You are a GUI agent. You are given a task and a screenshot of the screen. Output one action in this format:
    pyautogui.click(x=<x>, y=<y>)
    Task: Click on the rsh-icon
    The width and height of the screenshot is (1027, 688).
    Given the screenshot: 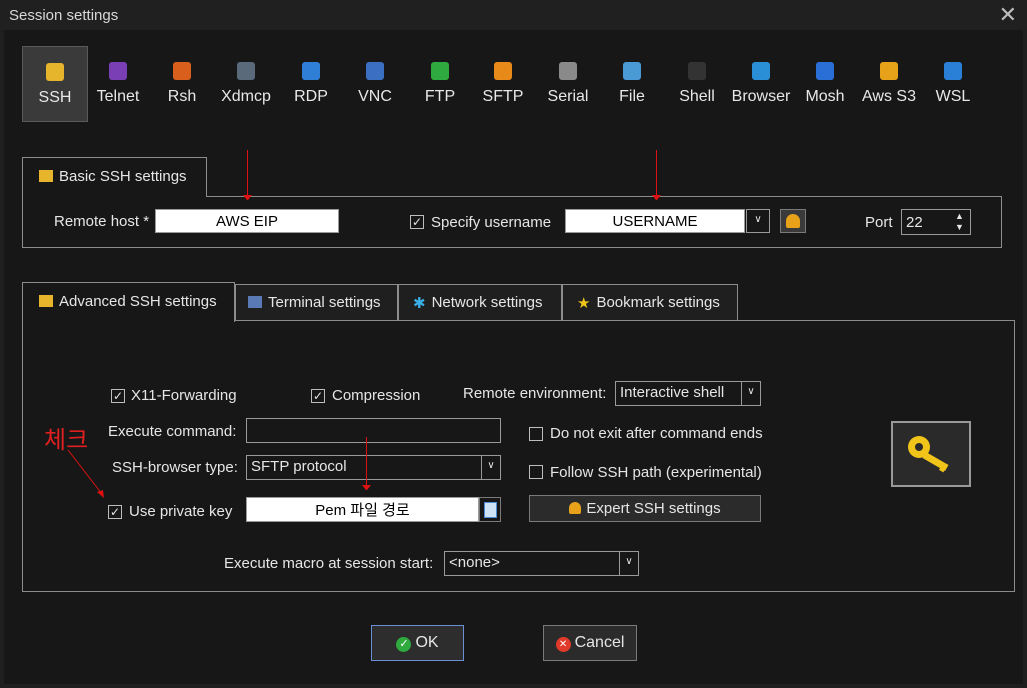 What is the action you would take?
    pyautogui.click(x=182, y=71)
    